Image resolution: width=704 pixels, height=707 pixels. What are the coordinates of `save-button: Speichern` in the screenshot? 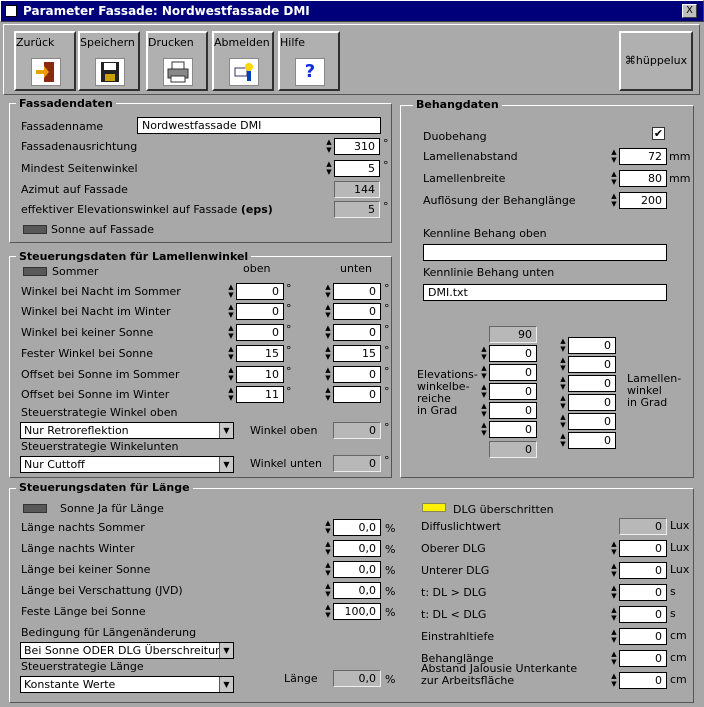 It's located at (109, 61).